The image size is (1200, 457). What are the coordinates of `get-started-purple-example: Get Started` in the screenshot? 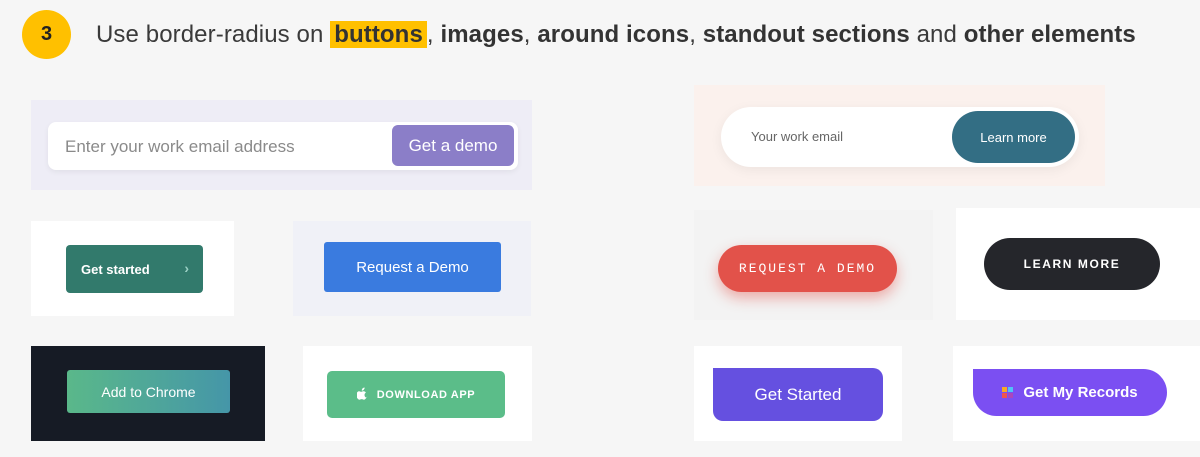 It's located at (798, 393).